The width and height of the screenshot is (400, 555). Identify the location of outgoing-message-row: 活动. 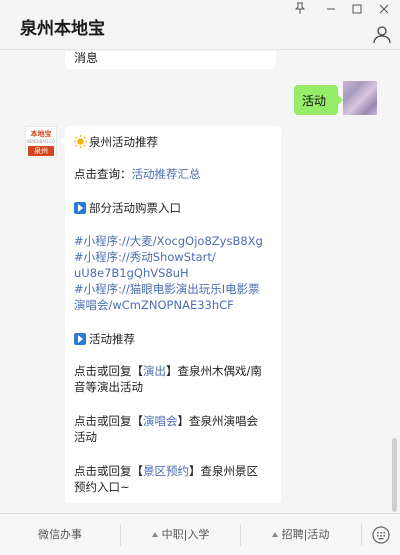
(200, 101).